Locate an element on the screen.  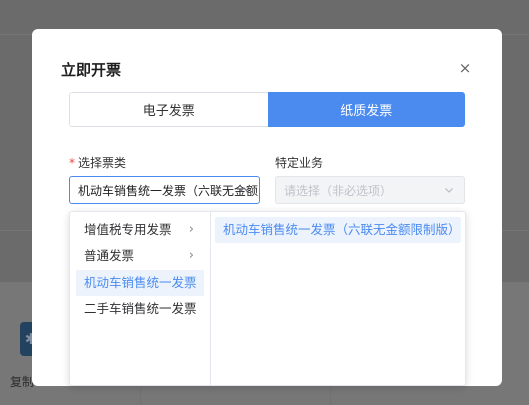
close-icon: × is located at coordinates (465, 68).